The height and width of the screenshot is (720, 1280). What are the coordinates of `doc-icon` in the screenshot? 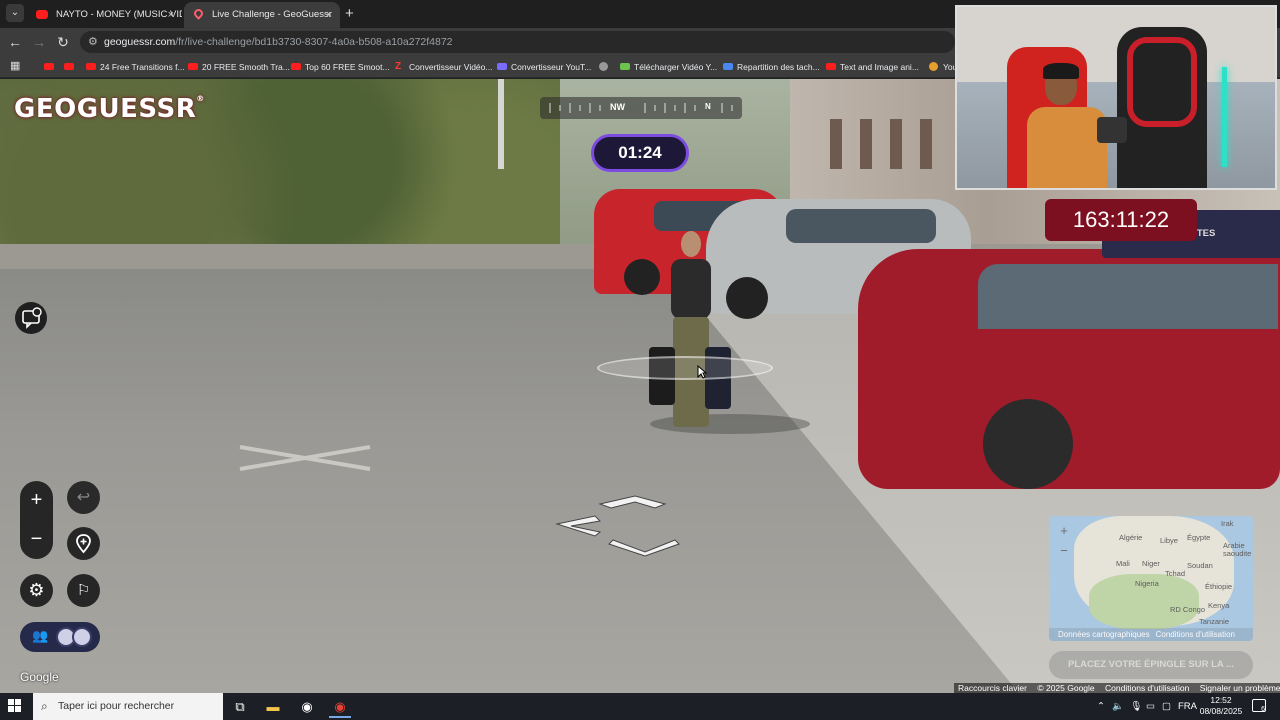 It's located at (728, 66).